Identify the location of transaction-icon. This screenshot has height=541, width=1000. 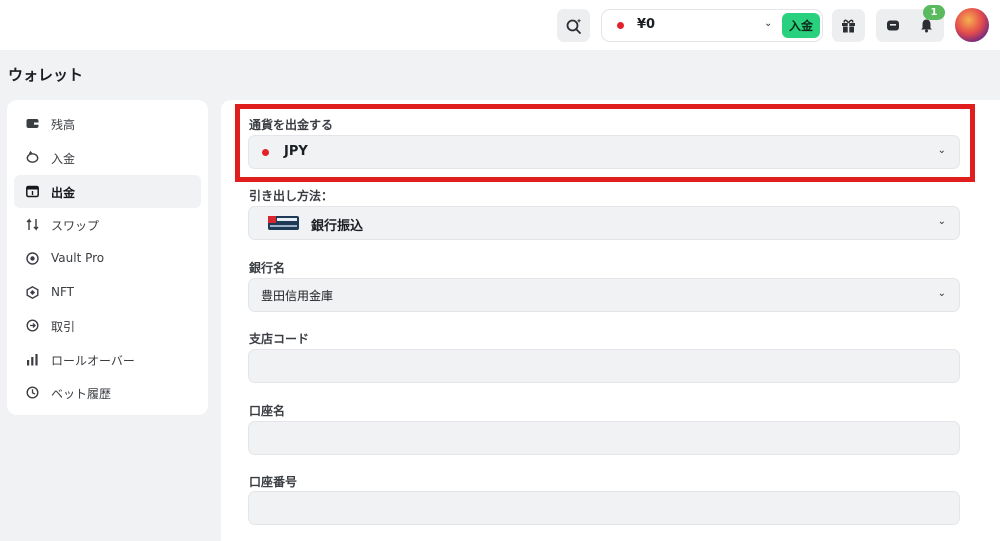
(32, 325).